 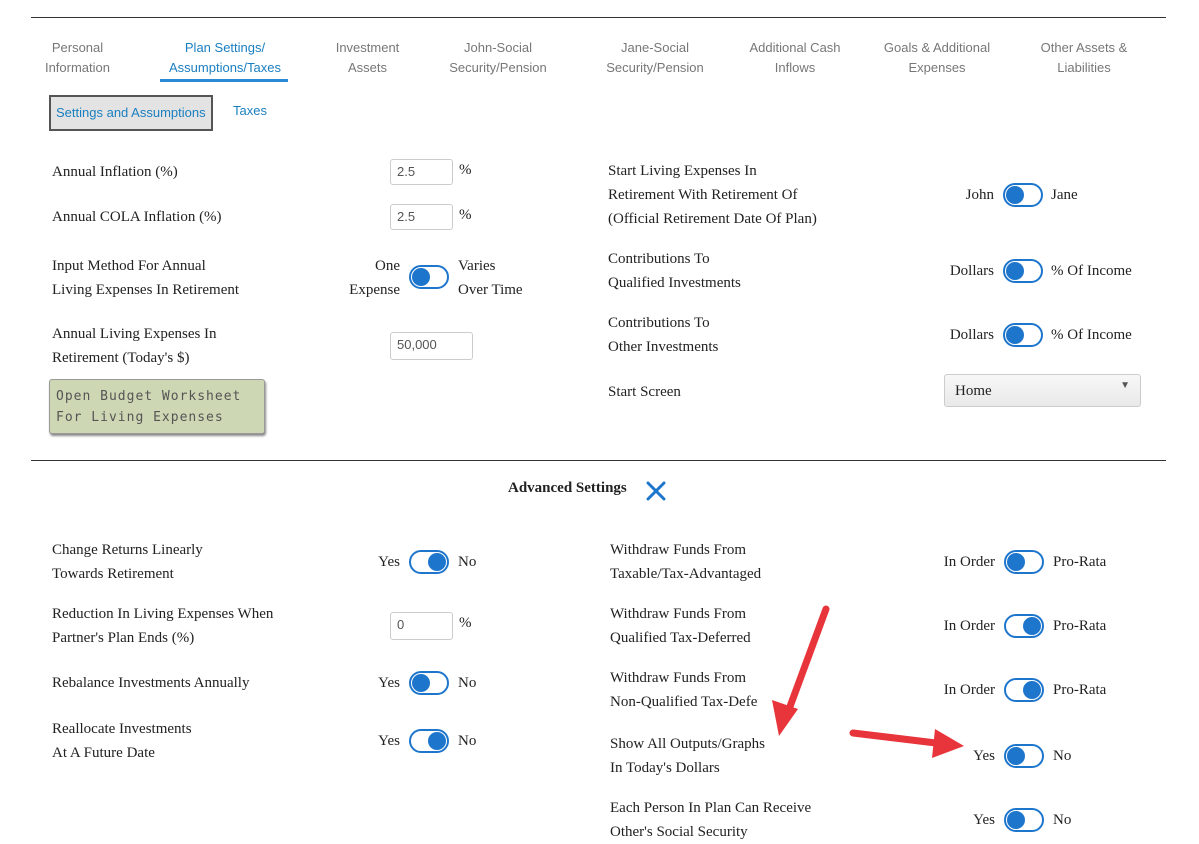 What do you see at coordinates (868, 681) in the screenshot?
I see `annotation-arrows` at bounding box center [868, 681].